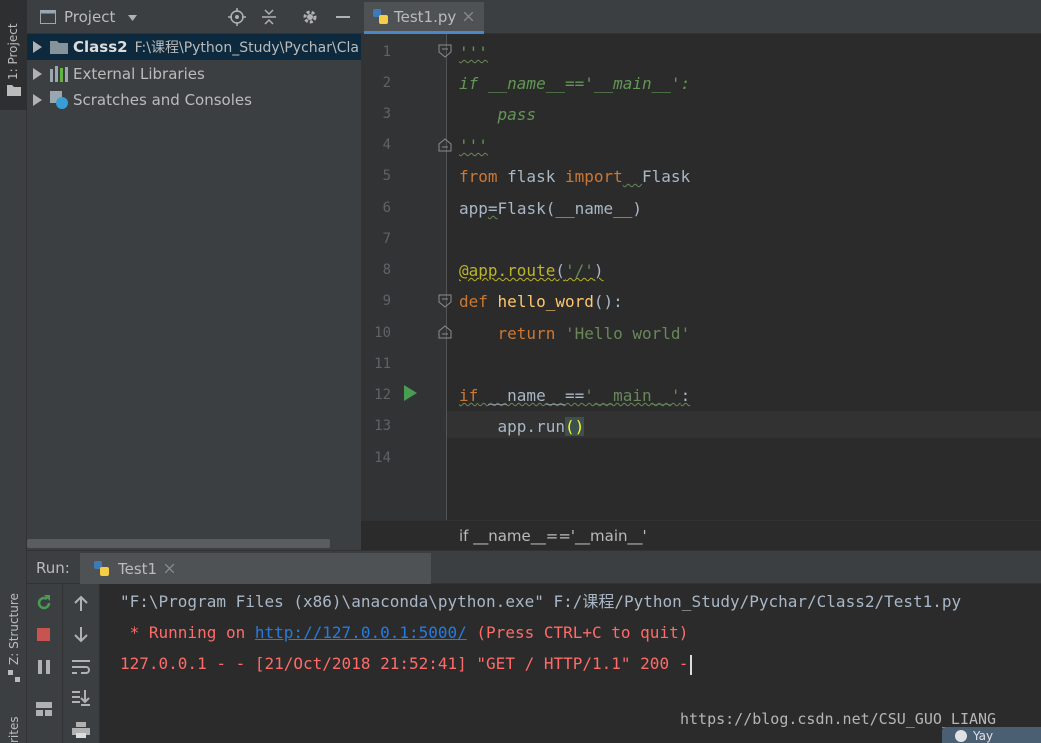 This screenshot has height=743, width=1041. I want to click on scroll-down-button, so click(81, 635).